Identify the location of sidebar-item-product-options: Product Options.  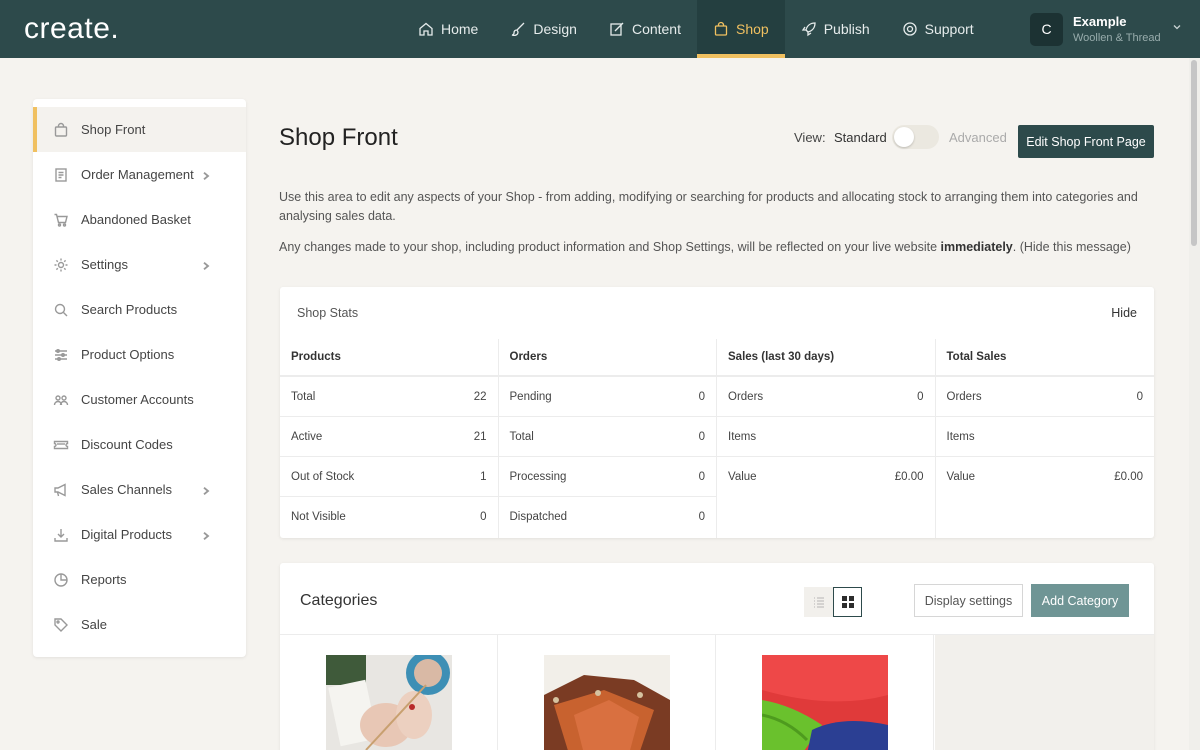
(139, 354).